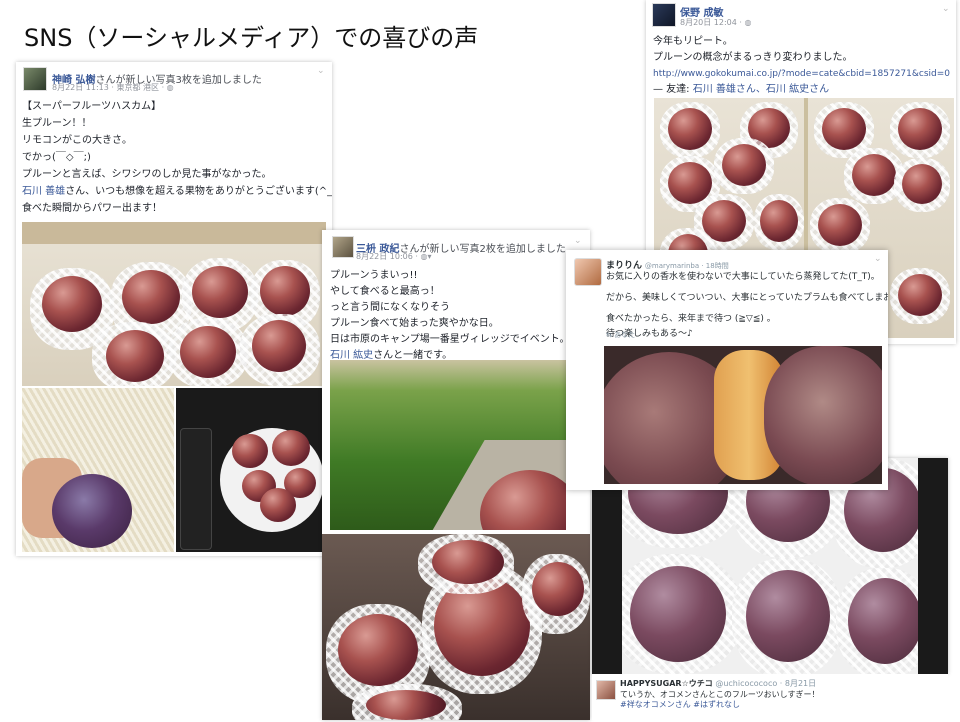 This screenshot has height=722, width=960. What do you see at coordinates (753, 57) in the screenshot?
I see `post-line: プルーンの概念がまるっきり変わりました。` at bounding box center [753, 57].